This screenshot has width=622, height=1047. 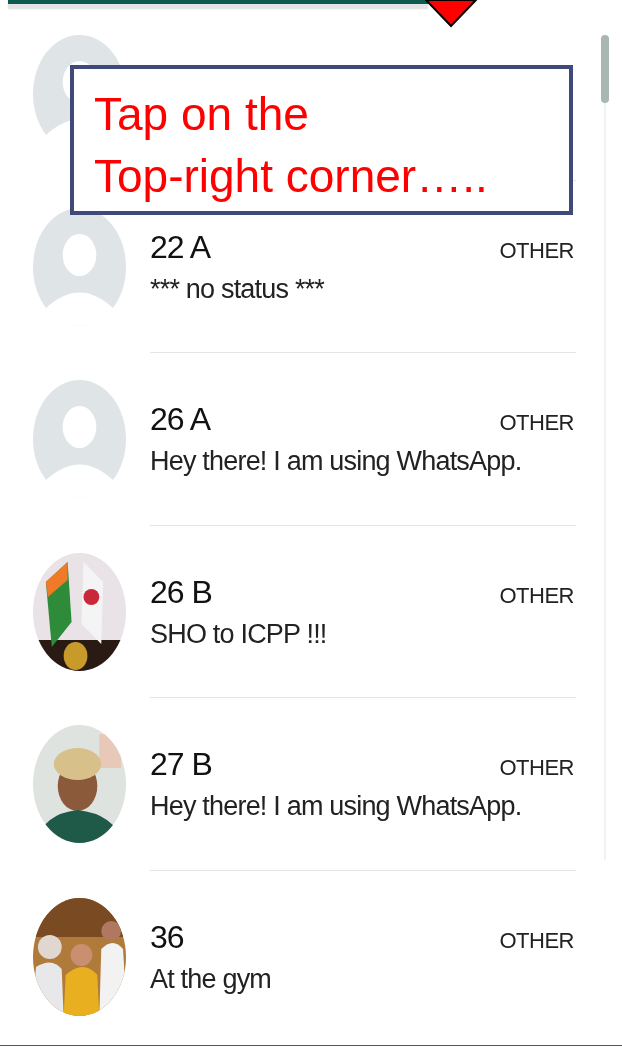 What do you see at coordinates (181, 592) in the screenshot?
I see `contact-name: 26 B` at bounding box center [181, 592].